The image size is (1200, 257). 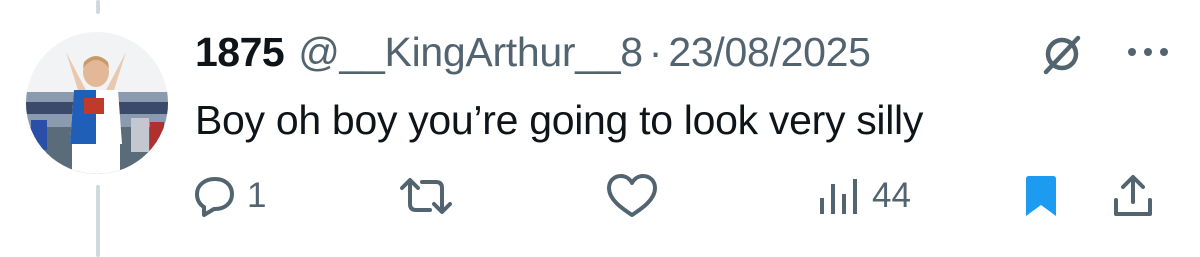 What do you see at coordinates (98, 7) in the screenshot?
I see `thread-line-top` at bounding box center [98, 7].